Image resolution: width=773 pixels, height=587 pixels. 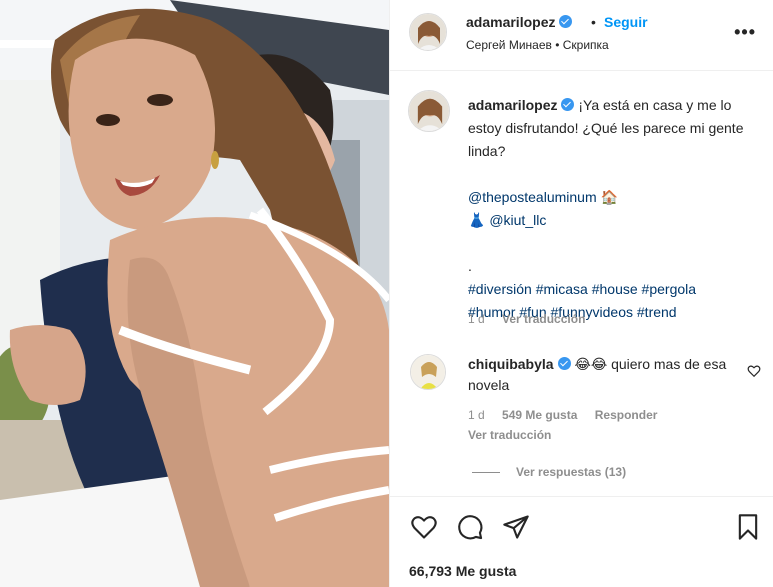 I want to click on comment-meta: 1 d 549 Me gusta Responder, so click(x=562, y=415).